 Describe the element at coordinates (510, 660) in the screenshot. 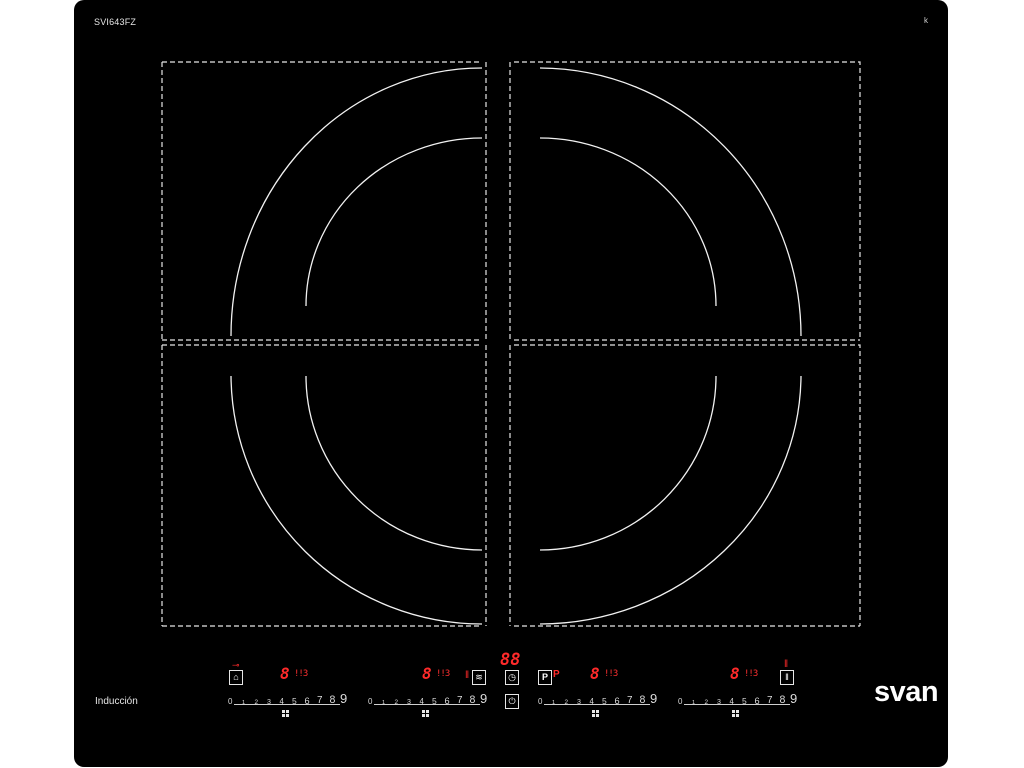

I see `timer-display: 88` at that location.